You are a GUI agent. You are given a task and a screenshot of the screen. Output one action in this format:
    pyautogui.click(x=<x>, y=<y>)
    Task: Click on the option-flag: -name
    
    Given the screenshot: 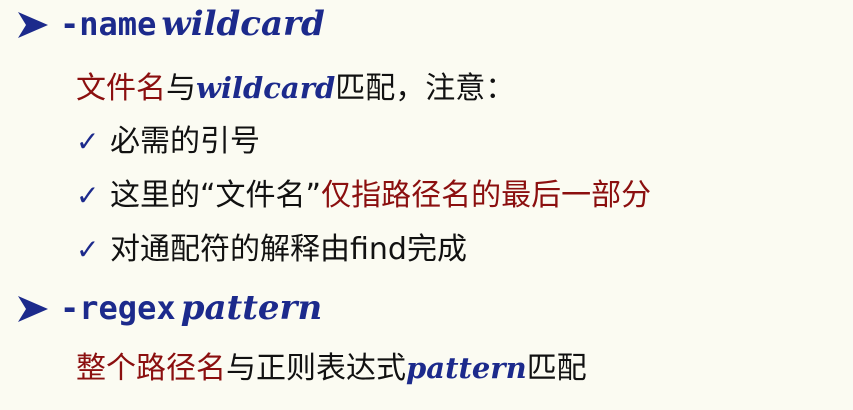 What is the action you would take?
    pyautogui.click(x=108, y=24)
    